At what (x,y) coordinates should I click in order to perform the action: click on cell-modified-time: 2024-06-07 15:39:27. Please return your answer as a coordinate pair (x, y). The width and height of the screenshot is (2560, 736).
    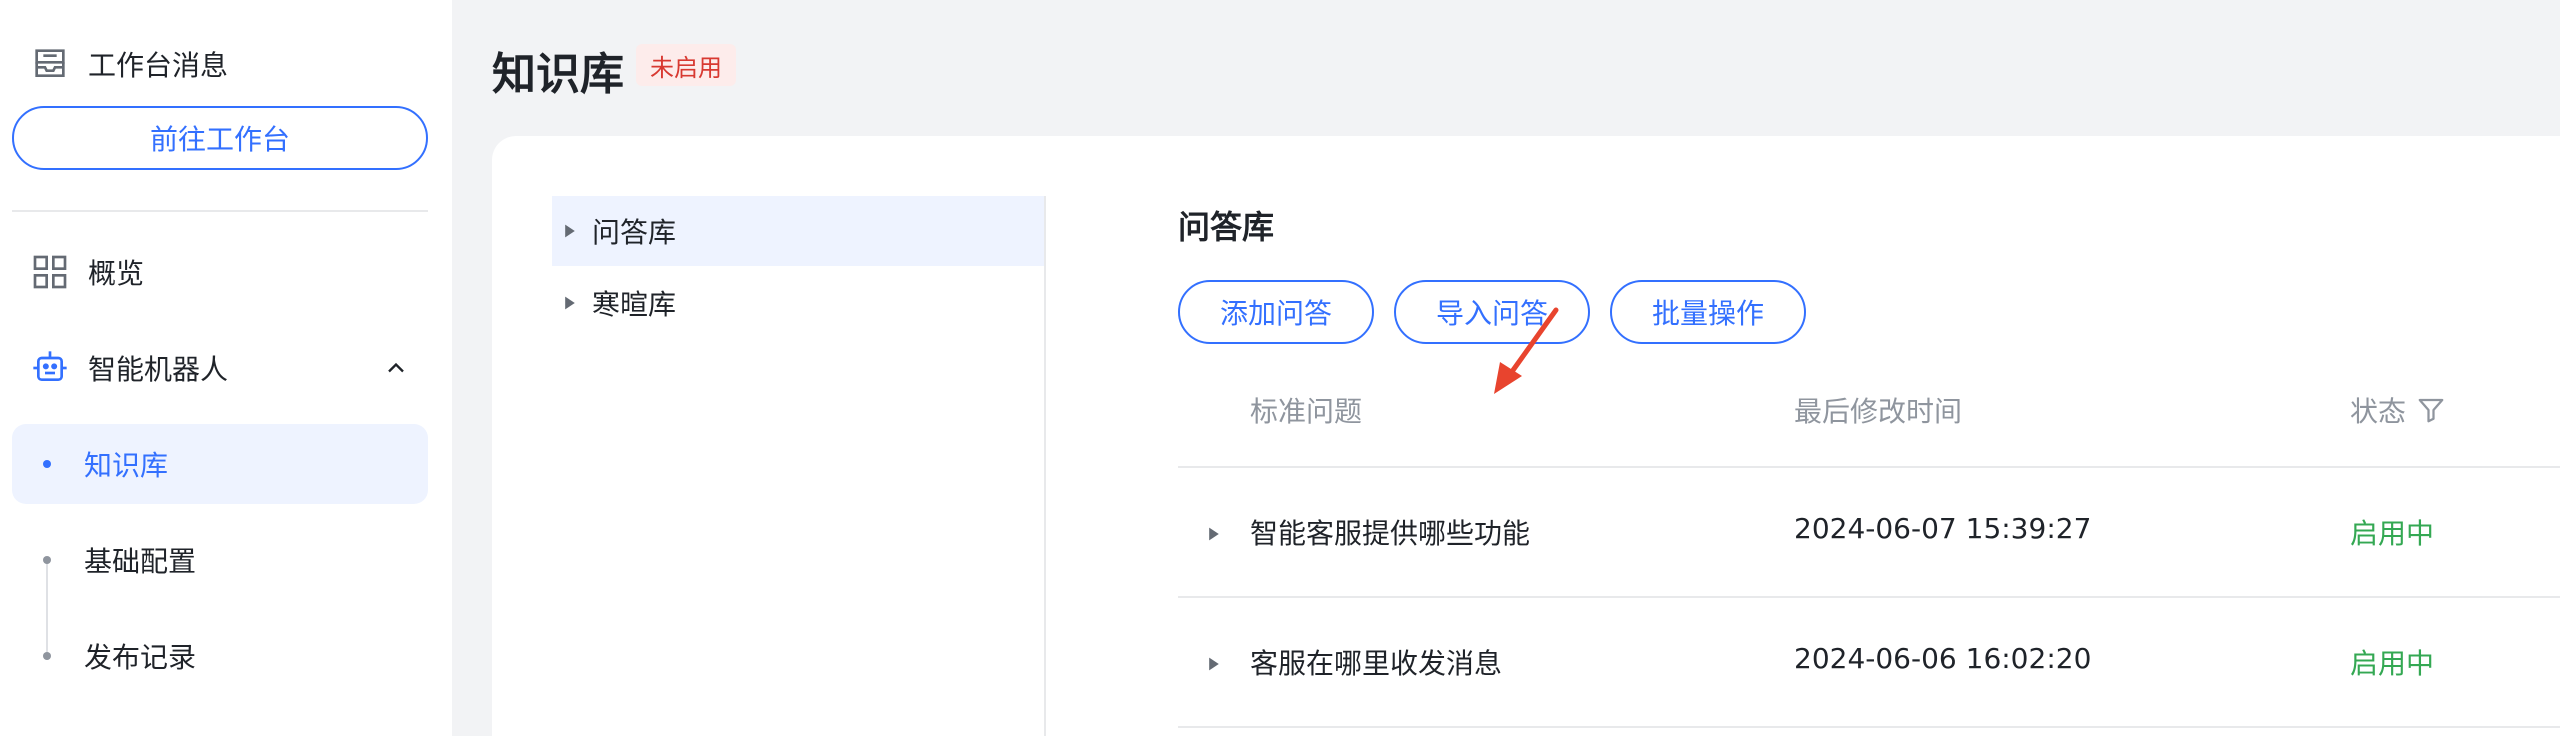
    Looking at the image, I should click on (1943, 528).